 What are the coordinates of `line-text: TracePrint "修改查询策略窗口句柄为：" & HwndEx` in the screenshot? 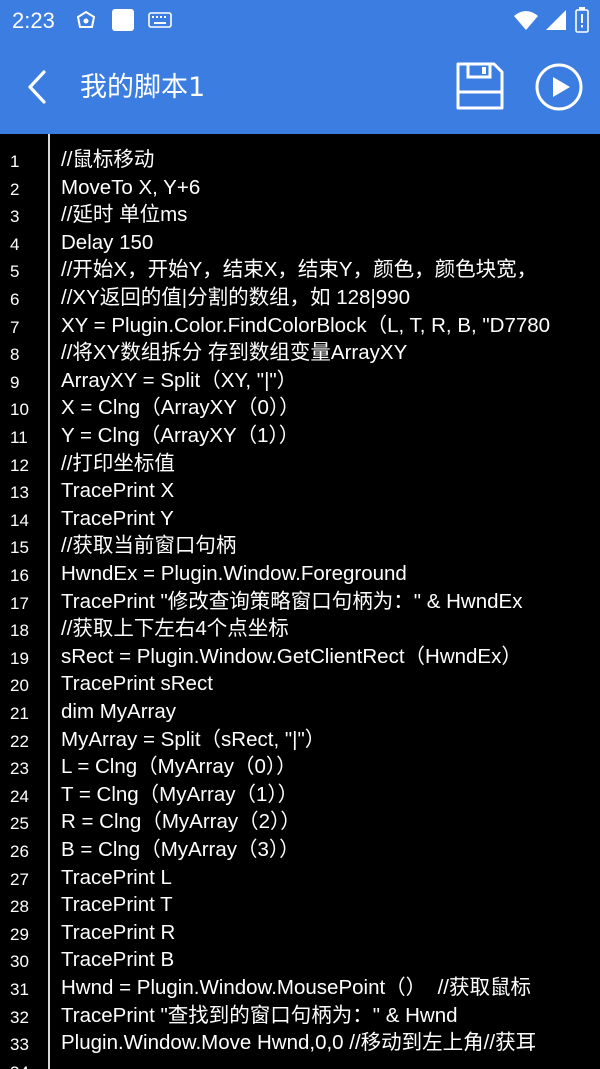 It's located at (292, 601).